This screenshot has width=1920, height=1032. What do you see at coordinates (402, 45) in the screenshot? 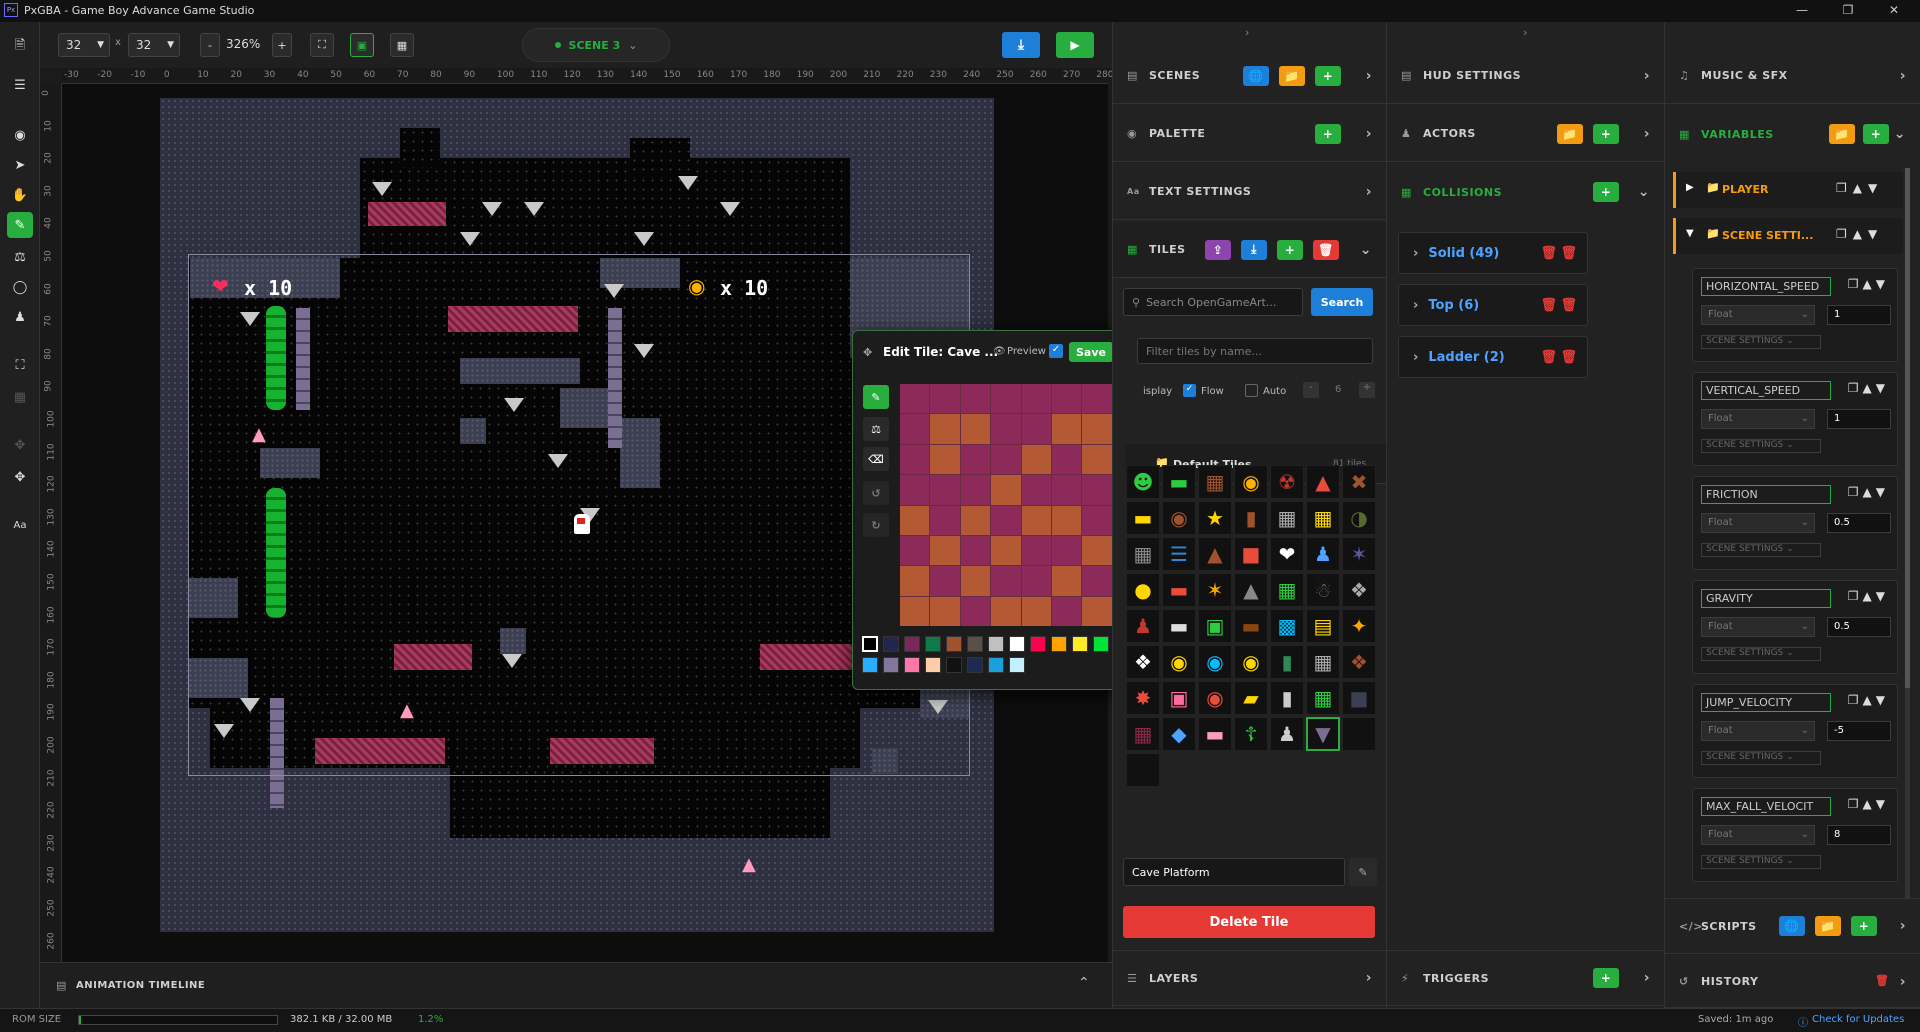
I see `show-grid-icon: ▦` at bounding box center [402, 45].